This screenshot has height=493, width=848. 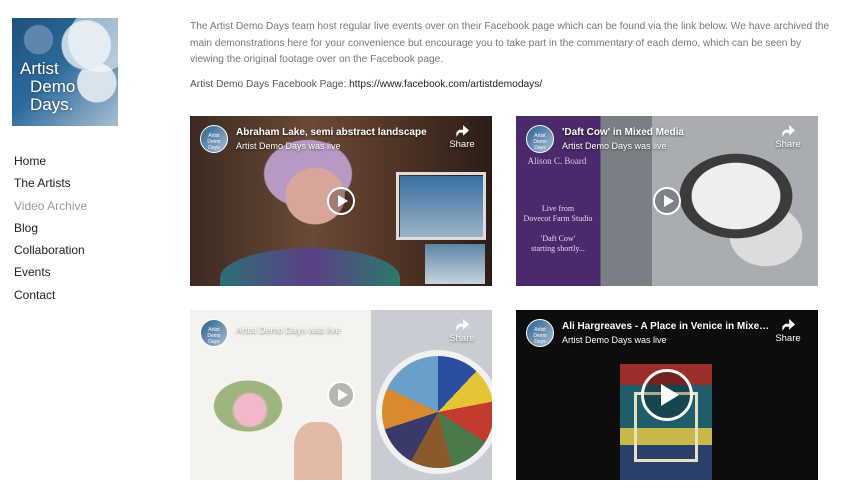 I want to click on artist-figure, so click(x=310, y=267).